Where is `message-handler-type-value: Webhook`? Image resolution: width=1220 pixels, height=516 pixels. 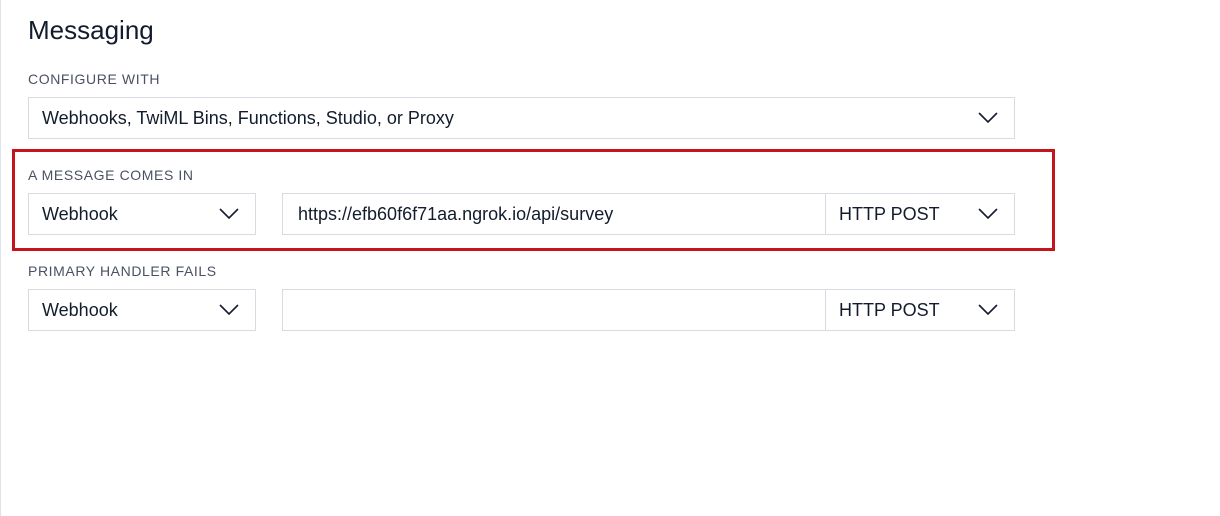
message-handler-type-value: Webhook is located at coordinates (80, 213).